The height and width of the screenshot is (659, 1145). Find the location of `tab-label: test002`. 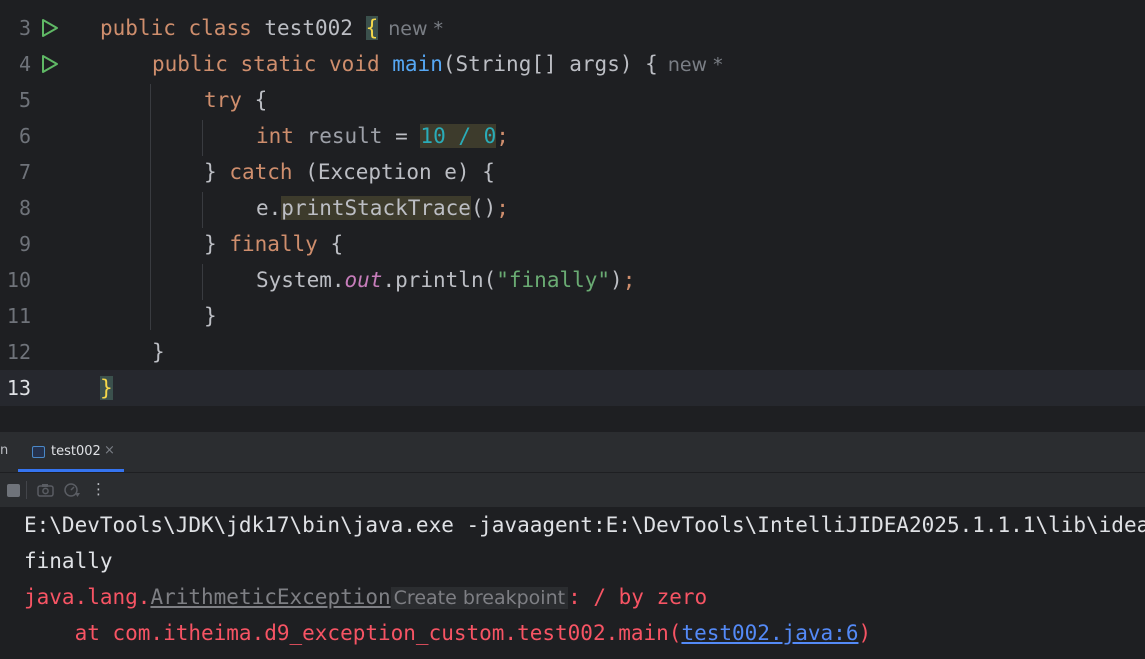

tab-label: test002 is located at coordinates (76, 451).